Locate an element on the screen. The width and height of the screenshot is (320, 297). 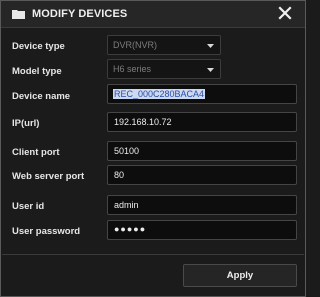
user-id-input: admin is located at coordinates (202, 205).